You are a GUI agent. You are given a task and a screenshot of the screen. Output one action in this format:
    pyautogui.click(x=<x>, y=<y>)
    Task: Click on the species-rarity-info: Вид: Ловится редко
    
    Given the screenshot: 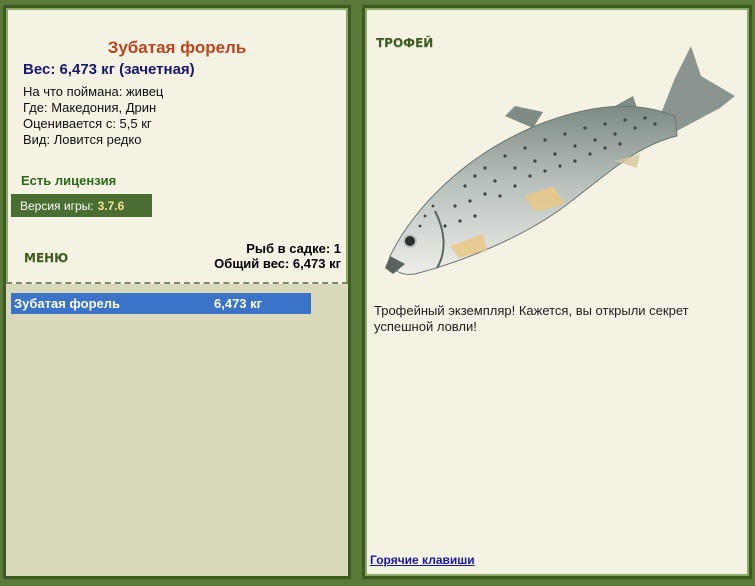 What is the action you would take?
    pyautogui.click(x=82, y=139)
    